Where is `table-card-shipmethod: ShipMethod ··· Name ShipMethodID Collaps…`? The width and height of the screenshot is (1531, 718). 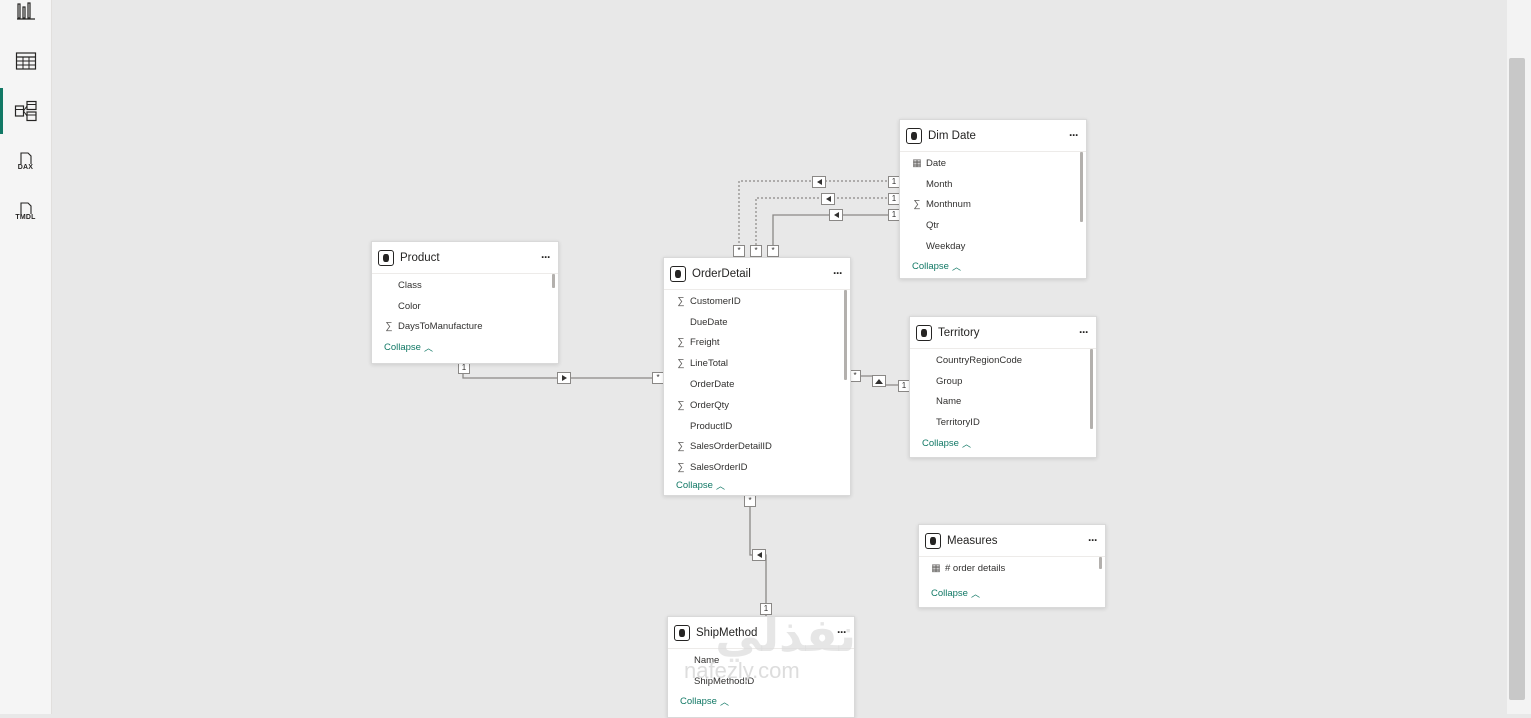
table-card-shipmethod: ShipMethod ··· Name ShipMethodID Collaps… is located at coordinates (761, 667).